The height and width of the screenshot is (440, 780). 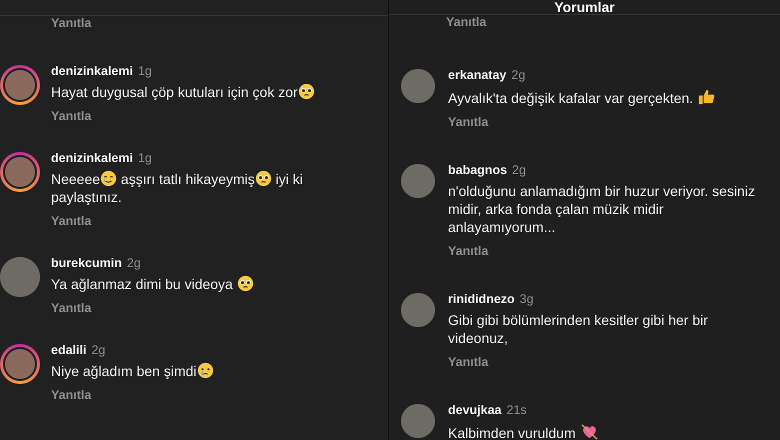 What do you see at coordinates (183, 92) in the screenshot?
I see `comment-text: Hayat duygusal çöp kutuları için çok zor` at bounding box center [183, 92].